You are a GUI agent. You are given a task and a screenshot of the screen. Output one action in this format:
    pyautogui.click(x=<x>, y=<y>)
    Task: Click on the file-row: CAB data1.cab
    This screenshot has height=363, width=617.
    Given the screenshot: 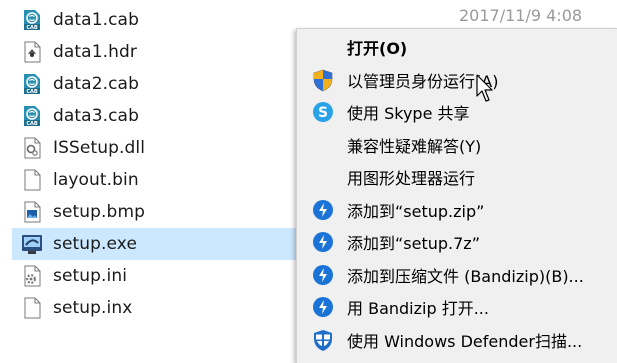 What is the action you would take?
    pyautogui.click(x=162, y=20)
    